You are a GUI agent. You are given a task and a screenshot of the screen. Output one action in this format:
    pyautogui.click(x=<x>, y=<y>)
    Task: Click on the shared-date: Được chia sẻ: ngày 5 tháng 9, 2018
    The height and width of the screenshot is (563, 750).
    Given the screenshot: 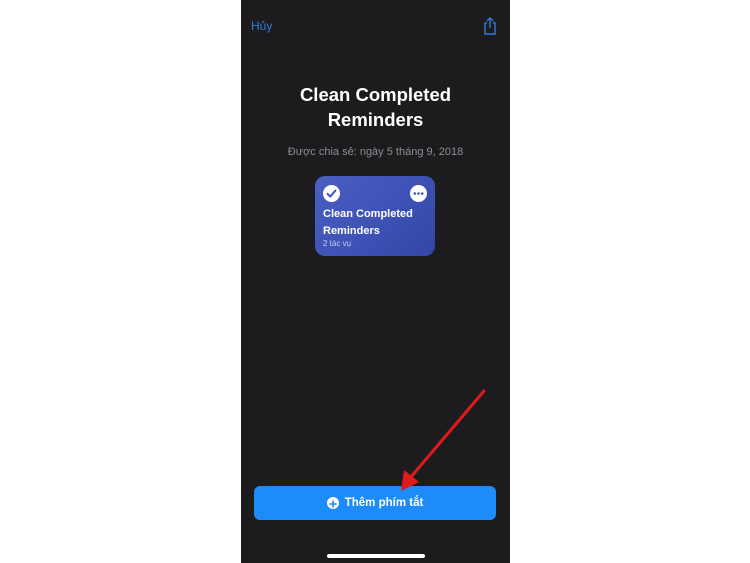 What is the action you would take?
    pyautogui.click(x=375, y=152)
    